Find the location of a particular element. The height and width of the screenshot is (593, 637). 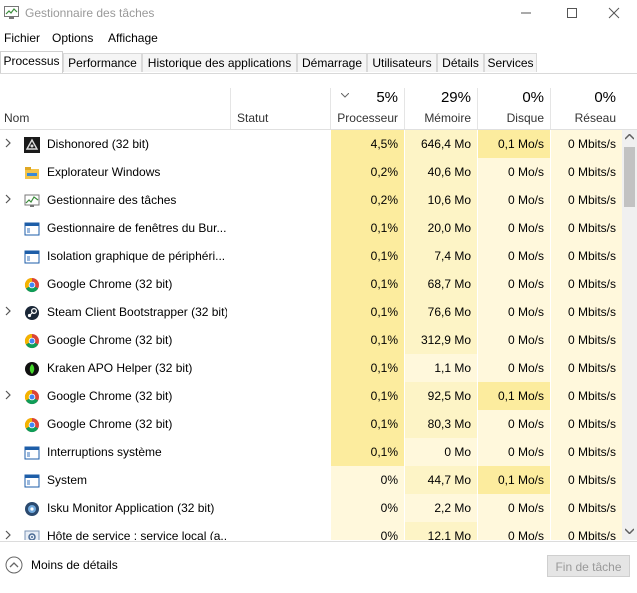

header-status-label: Statut is located at coordinates (253, 118).